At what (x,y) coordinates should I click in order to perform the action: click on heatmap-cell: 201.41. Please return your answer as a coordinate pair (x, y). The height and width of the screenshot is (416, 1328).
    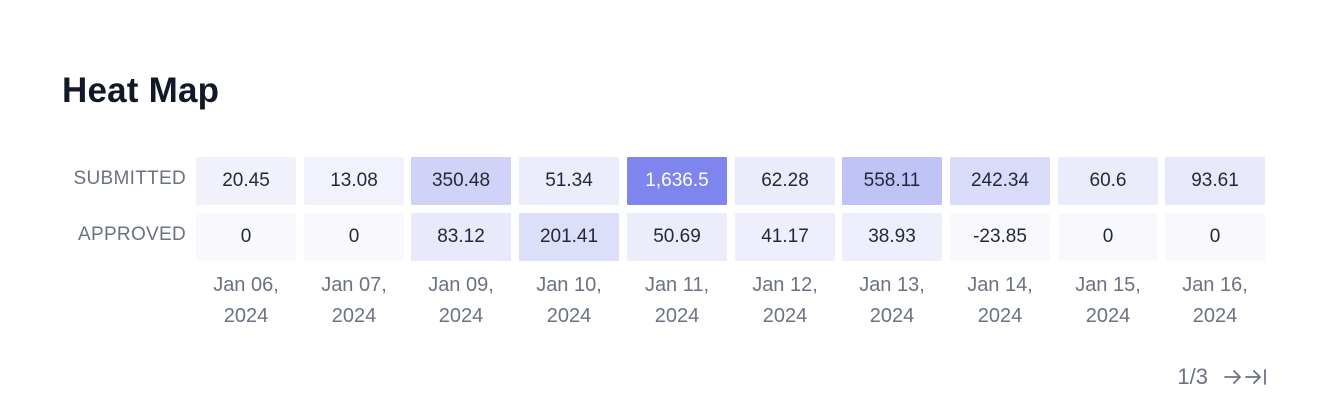
    Looking at the image, I should click on (569, 237).